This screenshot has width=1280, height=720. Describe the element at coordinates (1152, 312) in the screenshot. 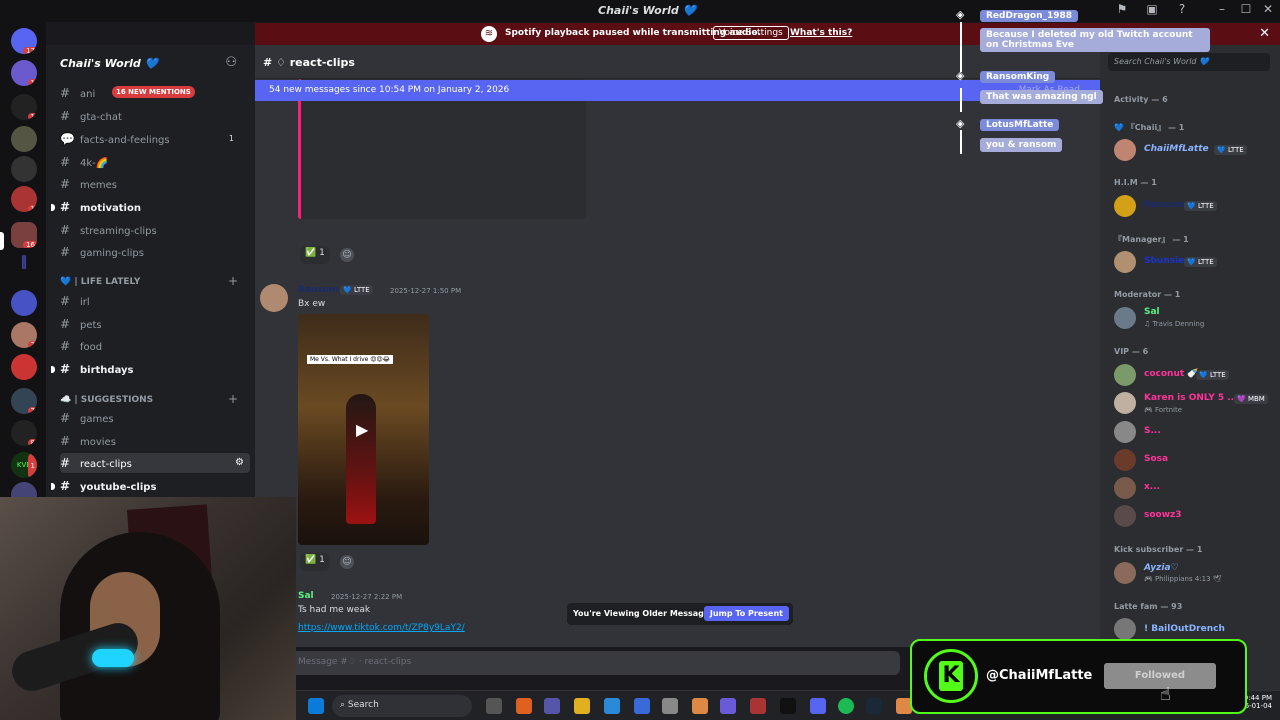

I see `member-name: Sal` at that location.